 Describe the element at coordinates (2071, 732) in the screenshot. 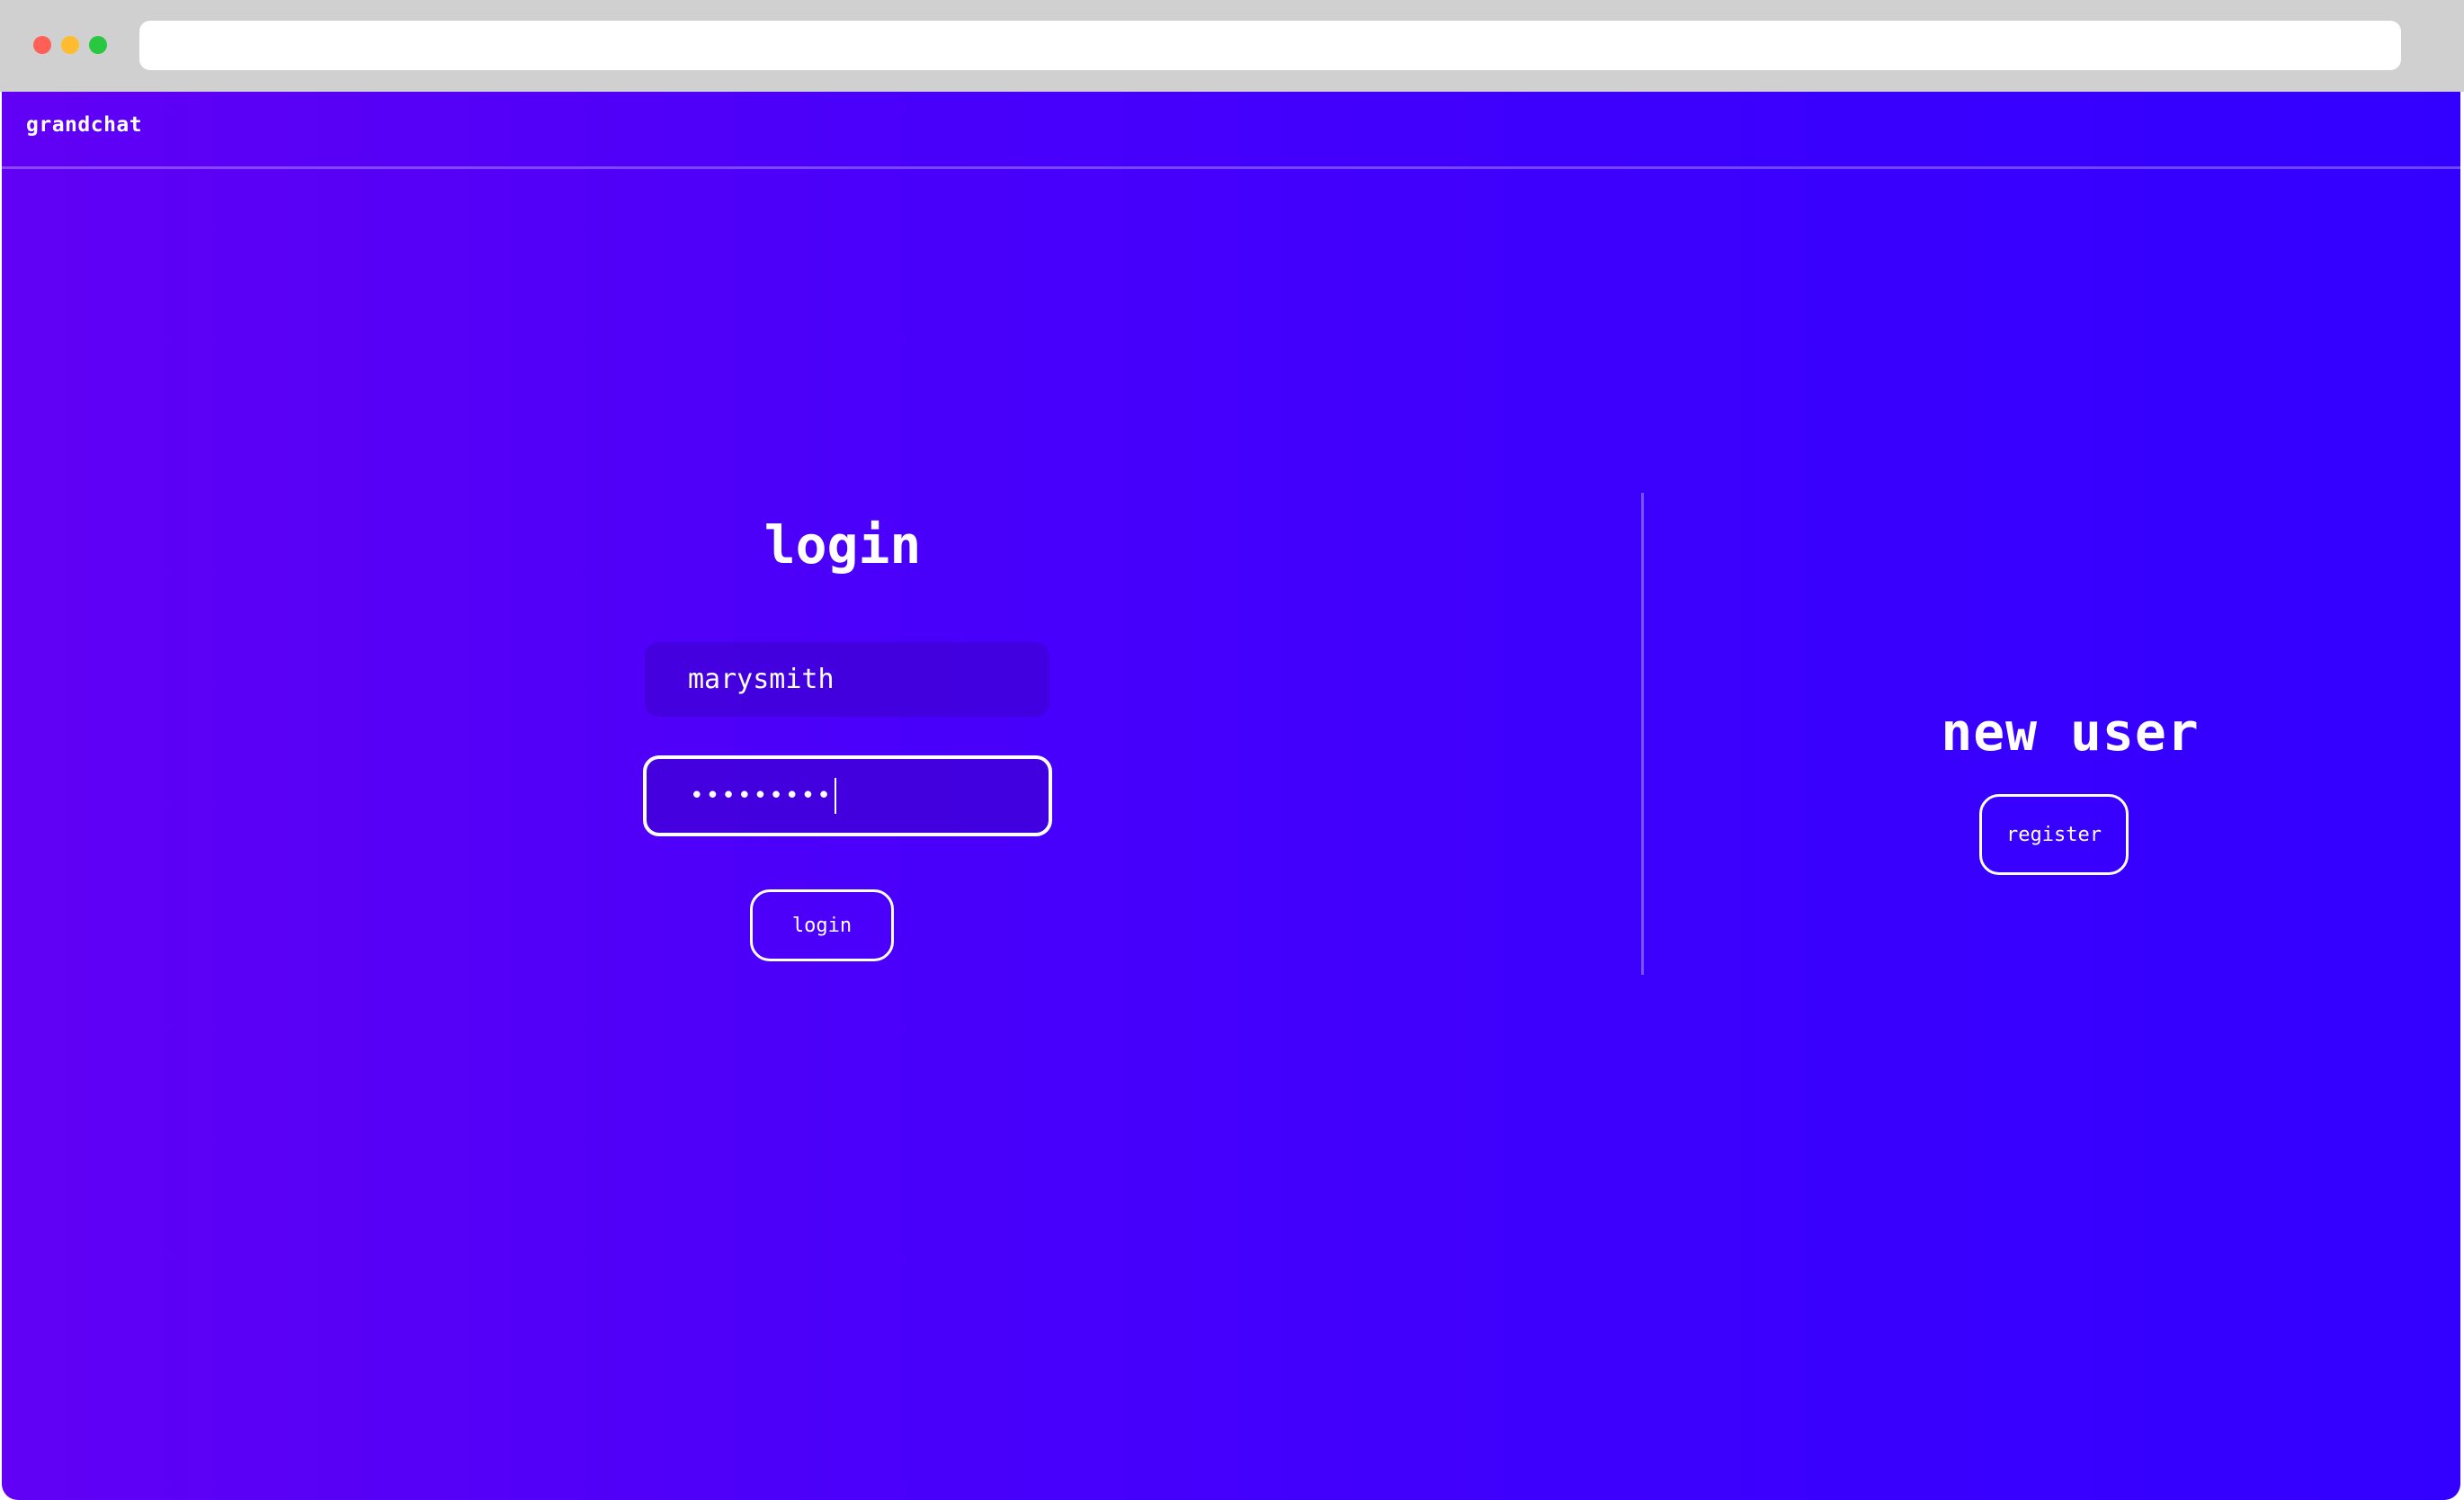

I see `new-user-heading: new user` at that location.